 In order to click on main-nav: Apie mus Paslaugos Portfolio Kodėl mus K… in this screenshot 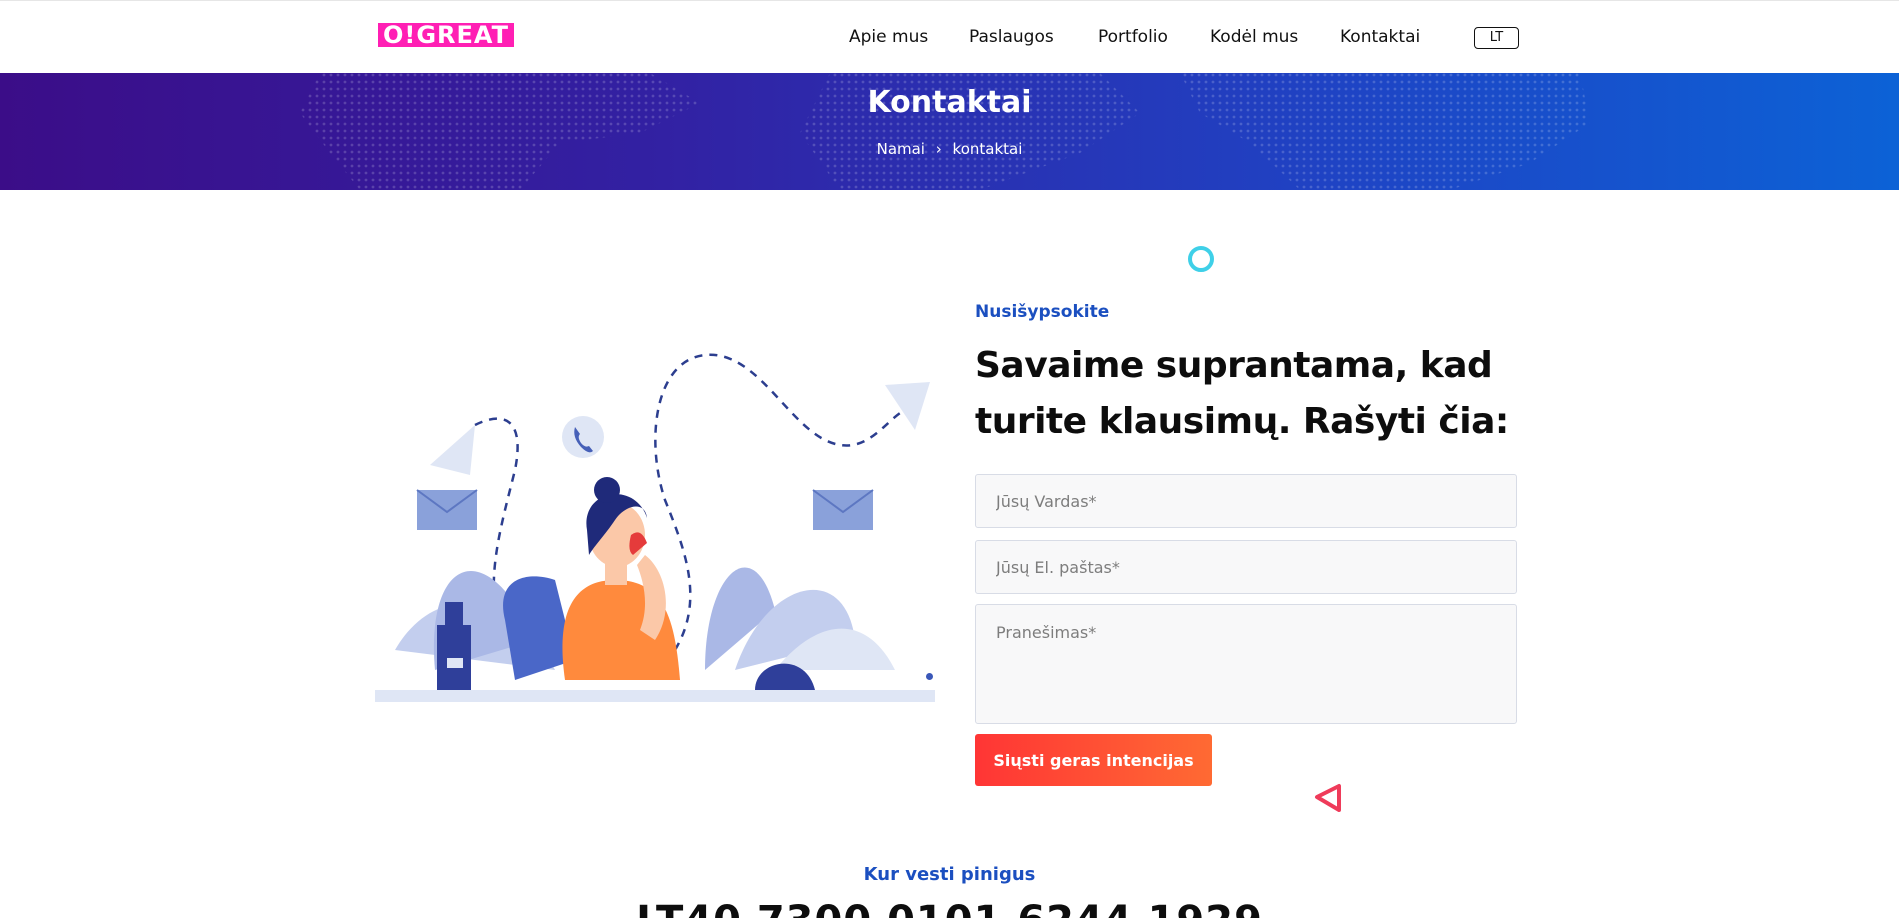, I will do `click(949, 39)`.